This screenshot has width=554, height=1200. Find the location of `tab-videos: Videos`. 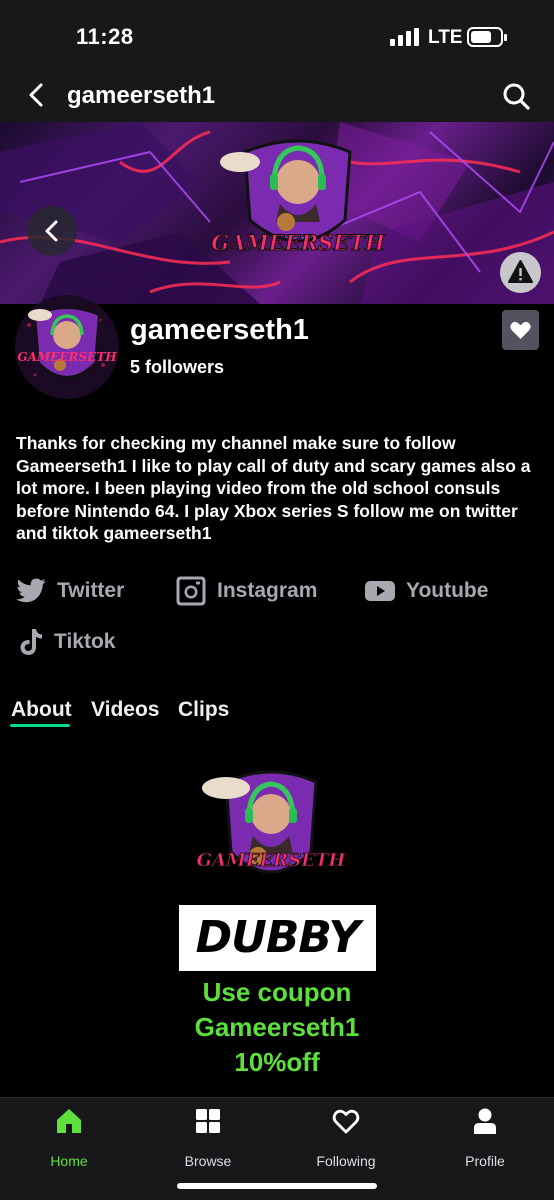

tab-videos: Videos is located at coordinates (125, 710).